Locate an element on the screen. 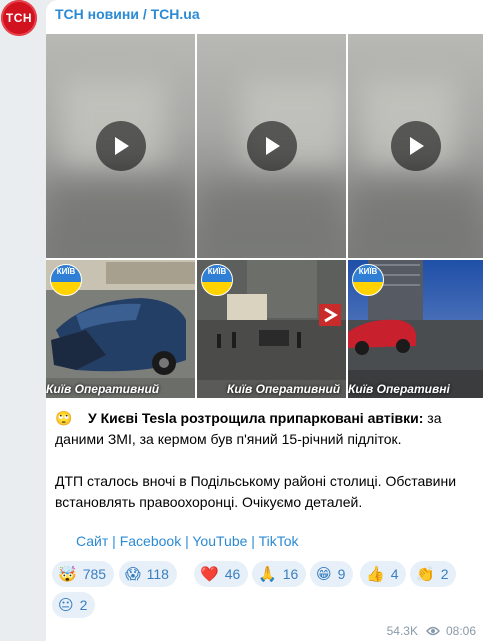 This screenshot has height=641, width=488. view-count: 54.3K is located at coordinates (402, 631).